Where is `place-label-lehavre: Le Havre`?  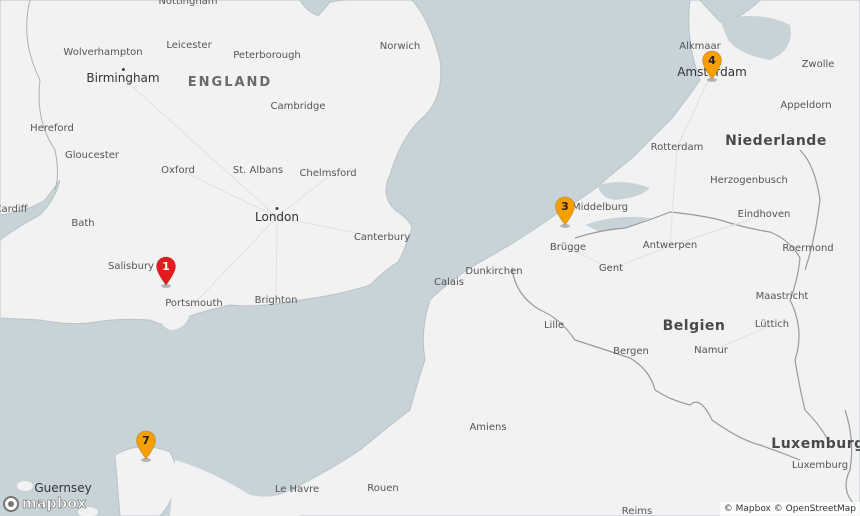
place-label-lehavre: Le Havre is located at coordinates (297, 489).